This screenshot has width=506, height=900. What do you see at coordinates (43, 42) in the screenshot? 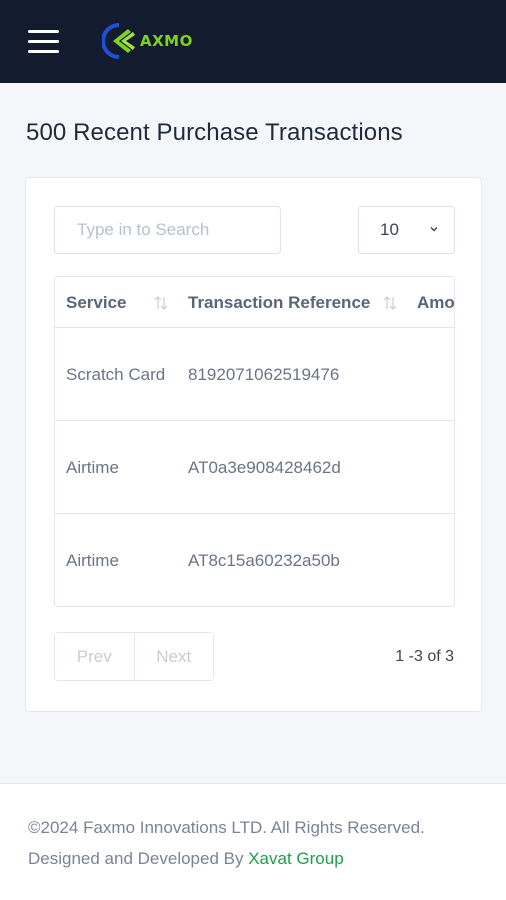
I see `hamburger-menu-icon` at bounding box center [43, 42].